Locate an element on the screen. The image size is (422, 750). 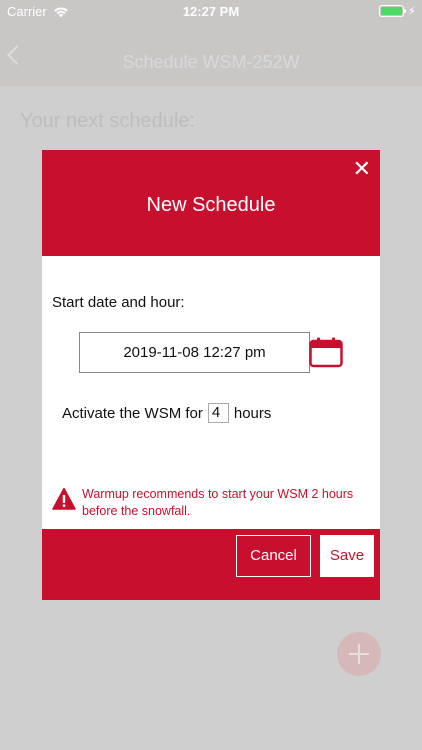
warning-icon is located at coordinates (64, 499).